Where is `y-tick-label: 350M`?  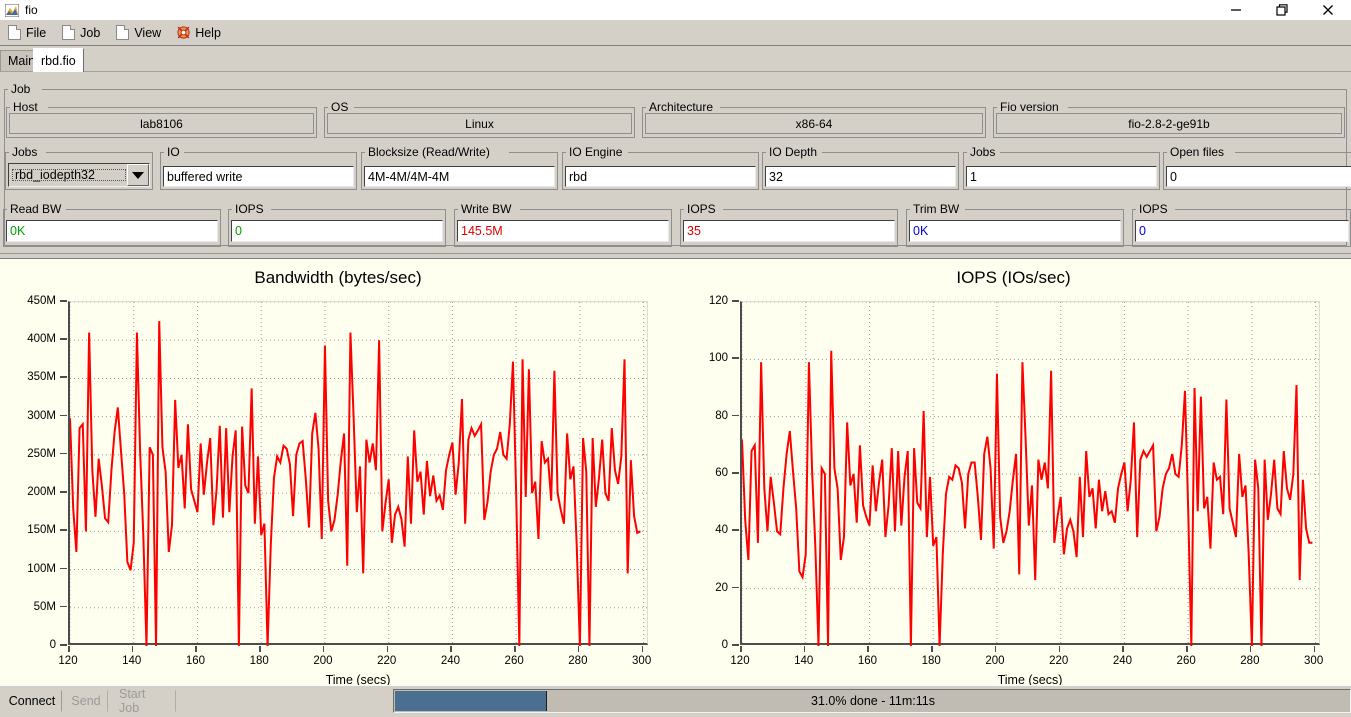 y-tick-label: 350M is located at coordinates (41, 377).